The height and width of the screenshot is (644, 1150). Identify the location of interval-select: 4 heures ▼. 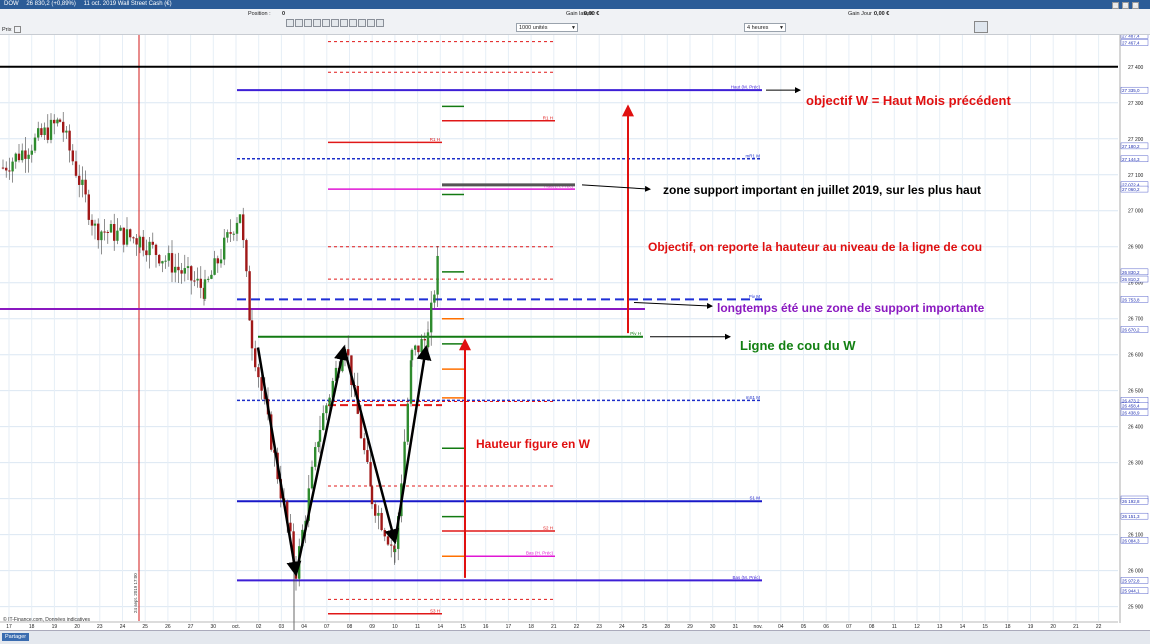
(765, 27).